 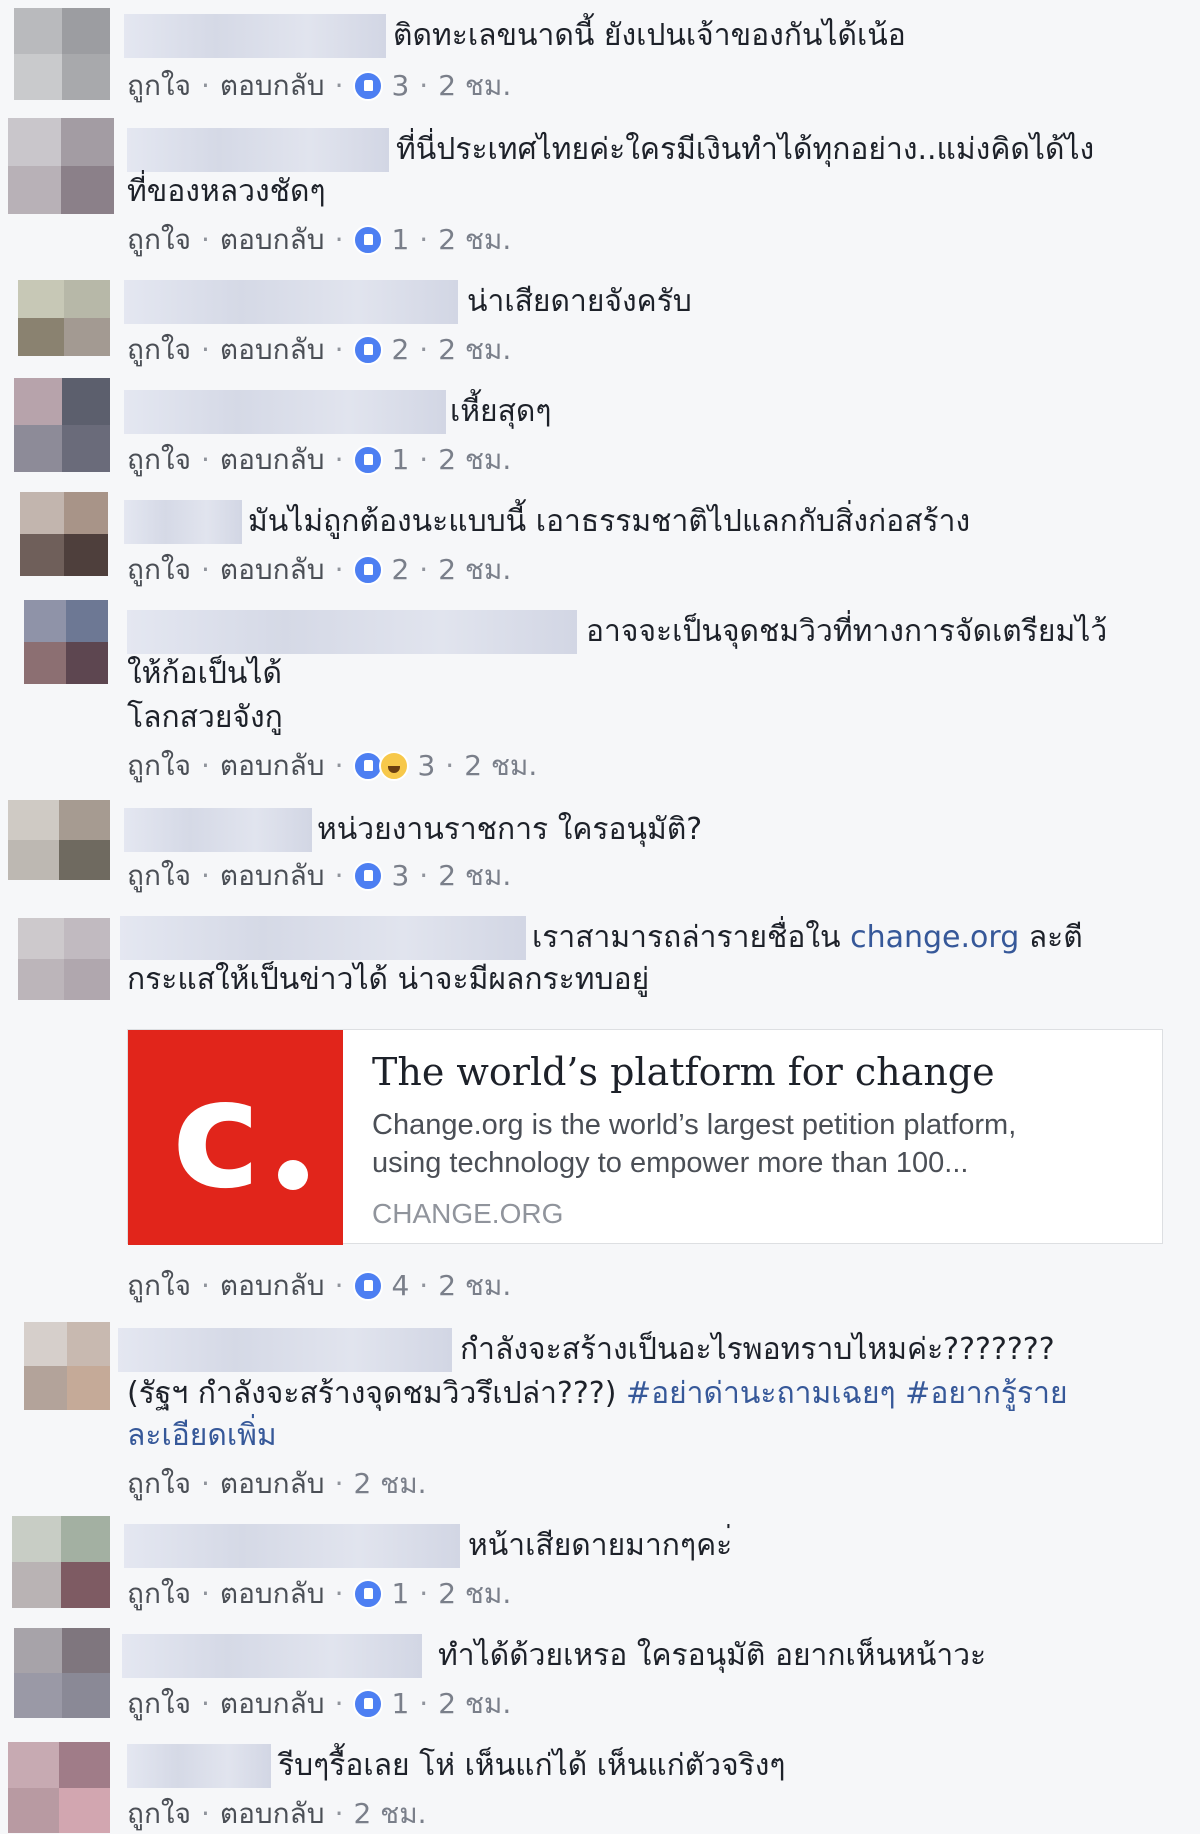 I want to click on comment-text: หน่วยงานราชการ ใครอนุมัติ?, so click(x=510, y=829).